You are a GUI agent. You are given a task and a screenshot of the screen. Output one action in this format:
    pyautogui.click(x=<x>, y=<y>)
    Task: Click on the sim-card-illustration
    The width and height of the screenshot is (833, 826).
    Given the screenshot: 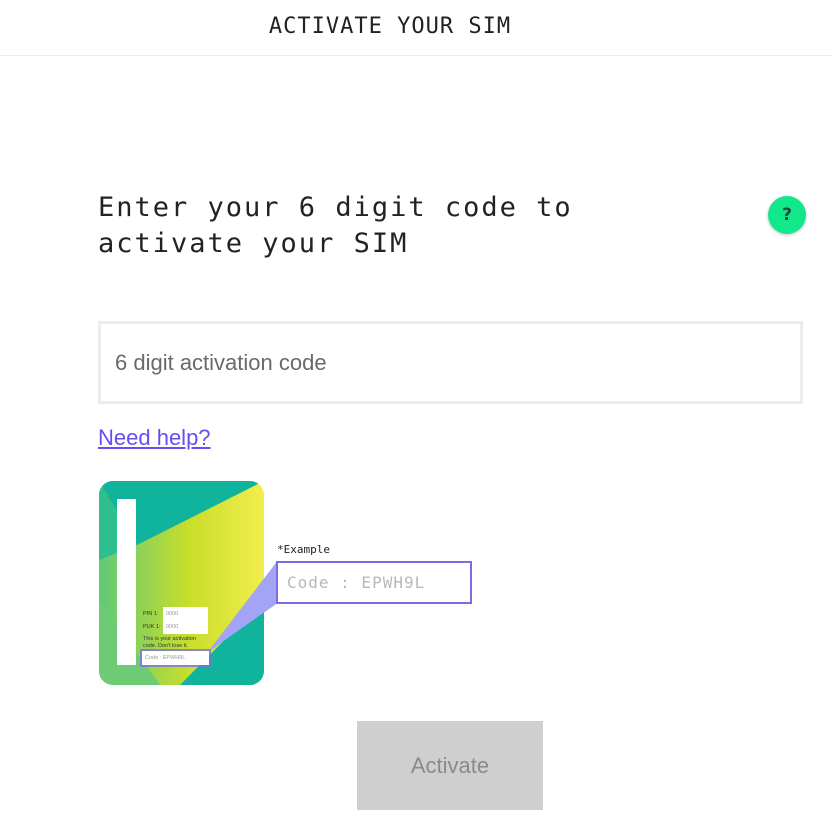 What is the action you would take?
    pyautogui.click(x=285, y=583)
    